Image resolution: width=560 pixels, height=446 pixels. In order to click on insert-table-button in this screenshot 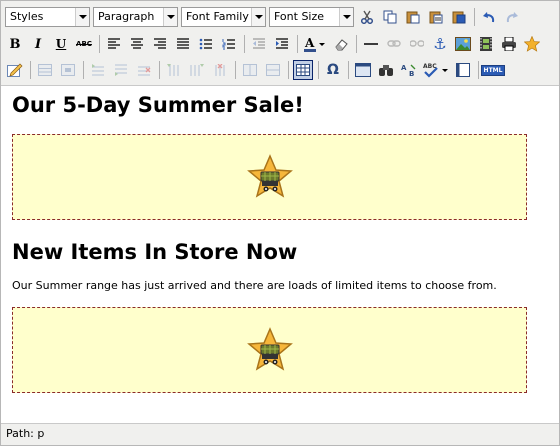, I will do `click(303, 70)`.